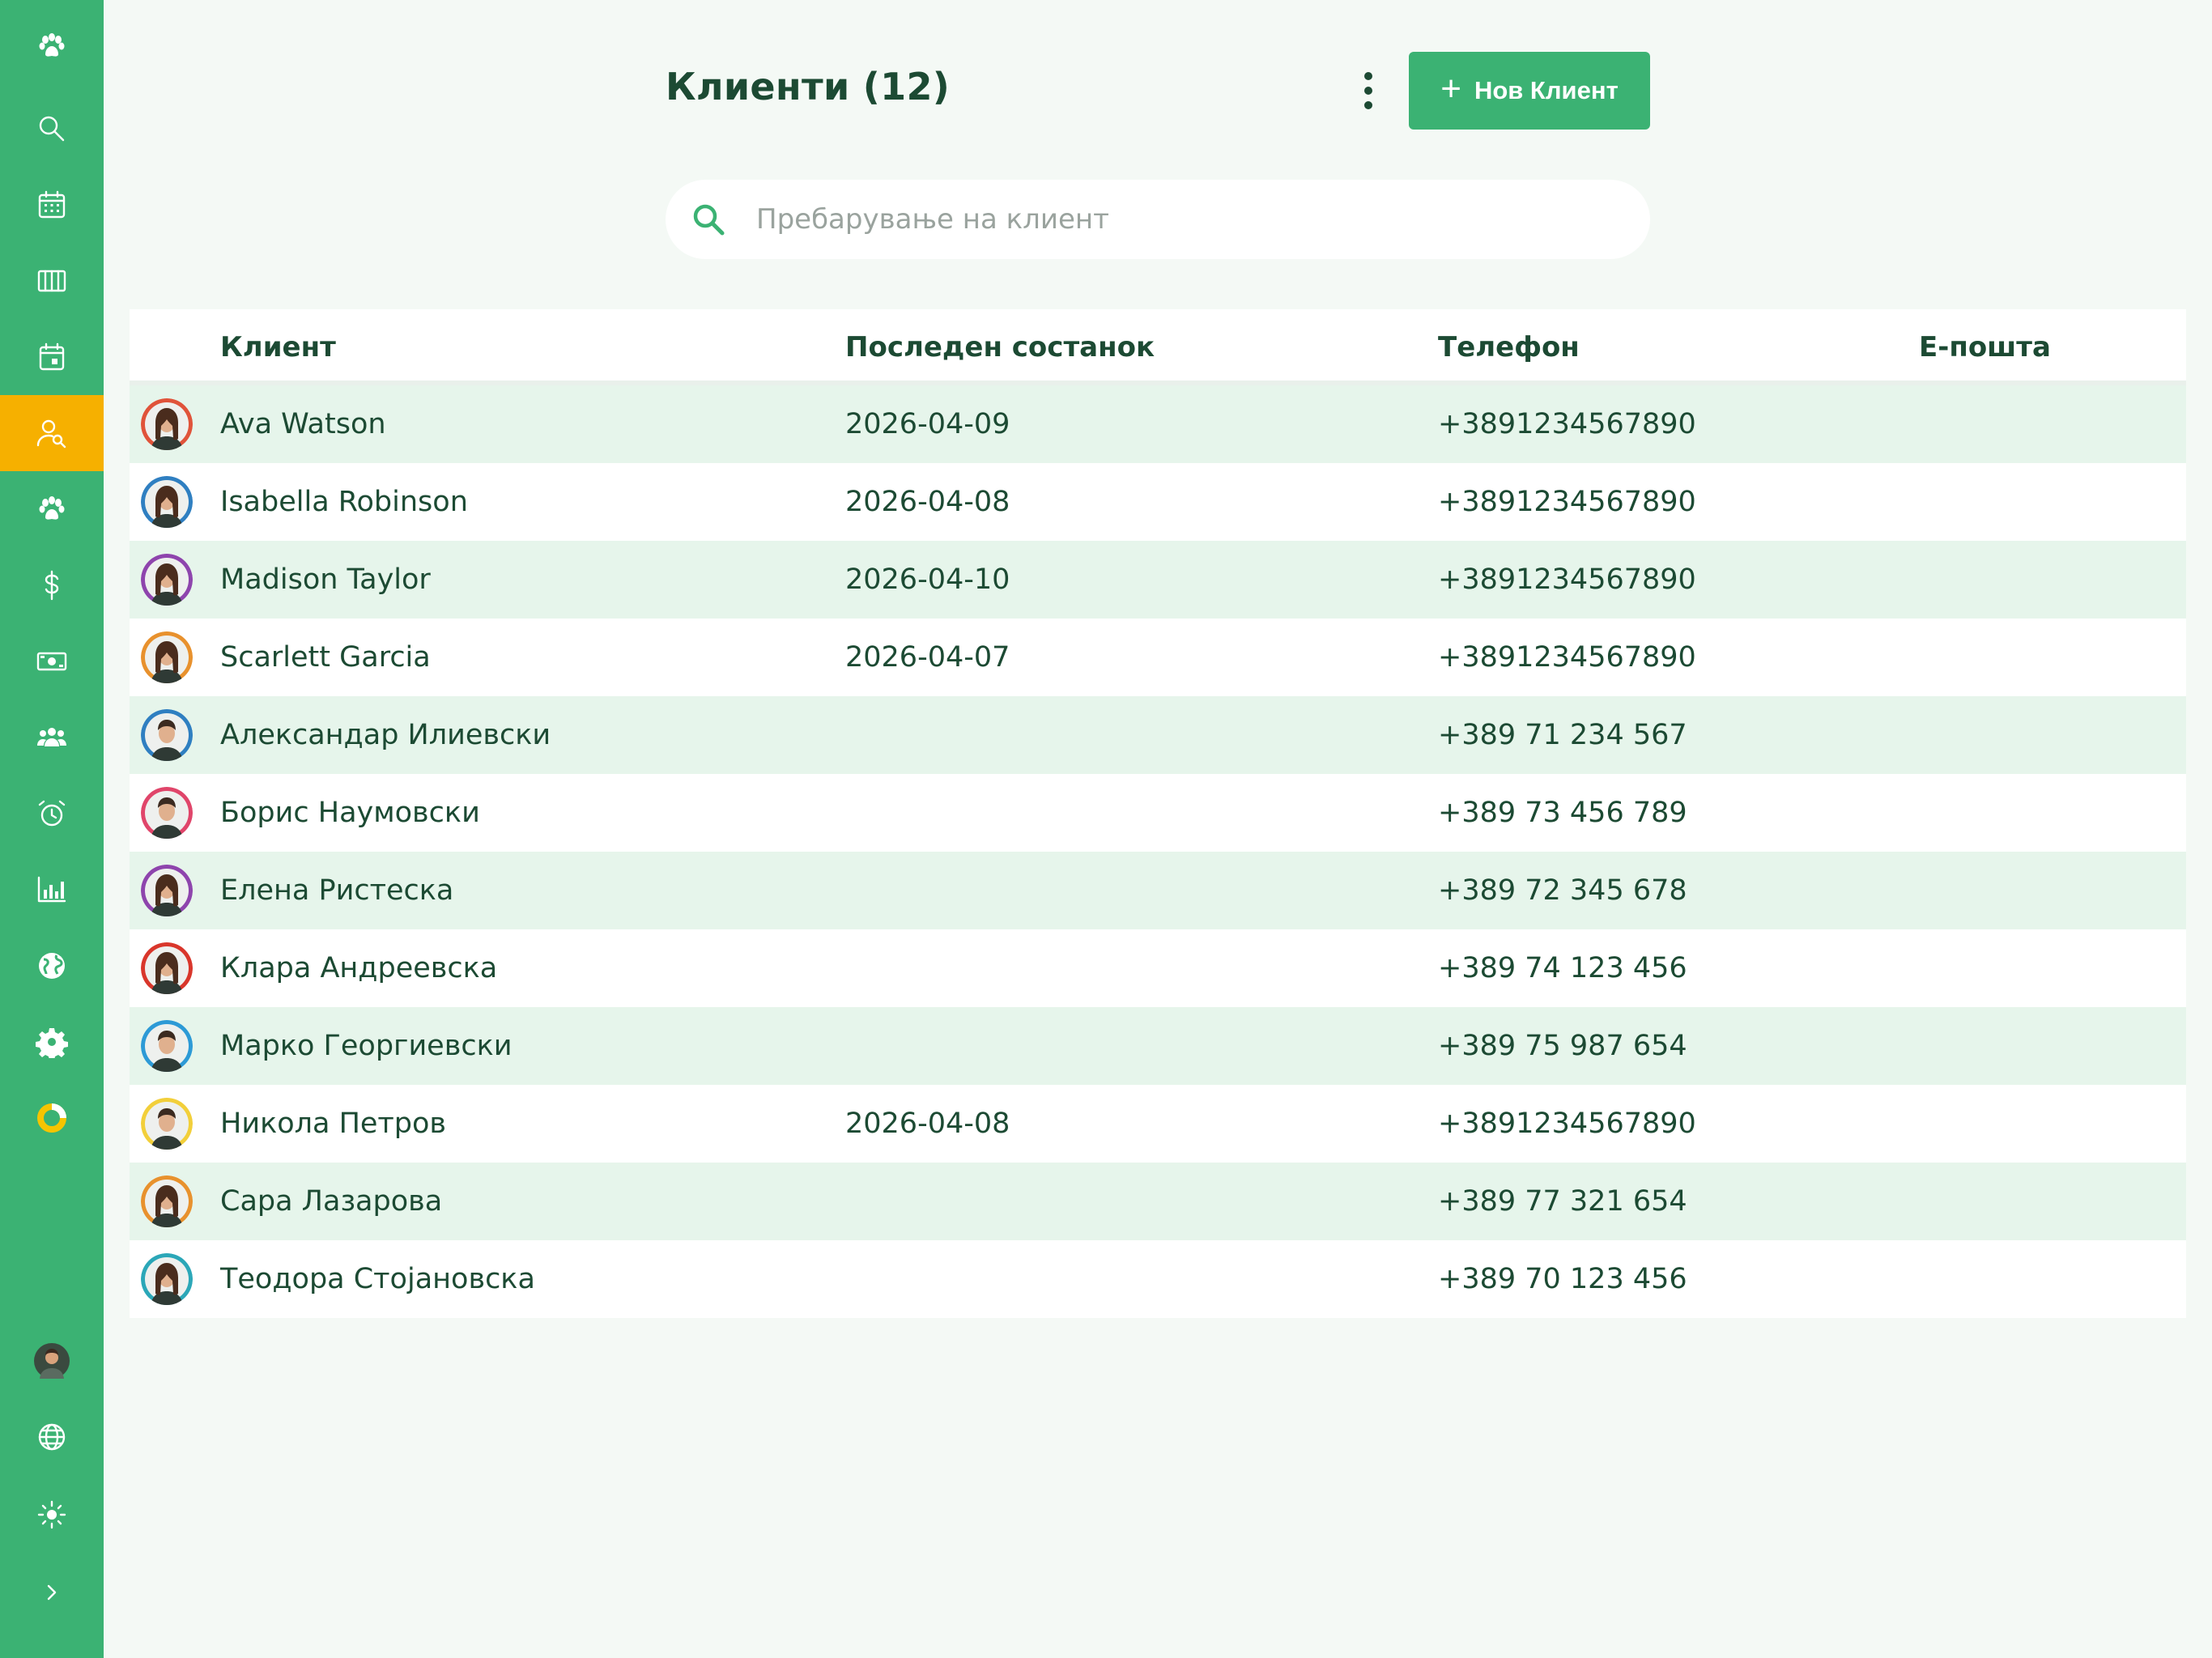 The image size is (2212, 1658). I want to click on nav-reminders, so click(52, 814).